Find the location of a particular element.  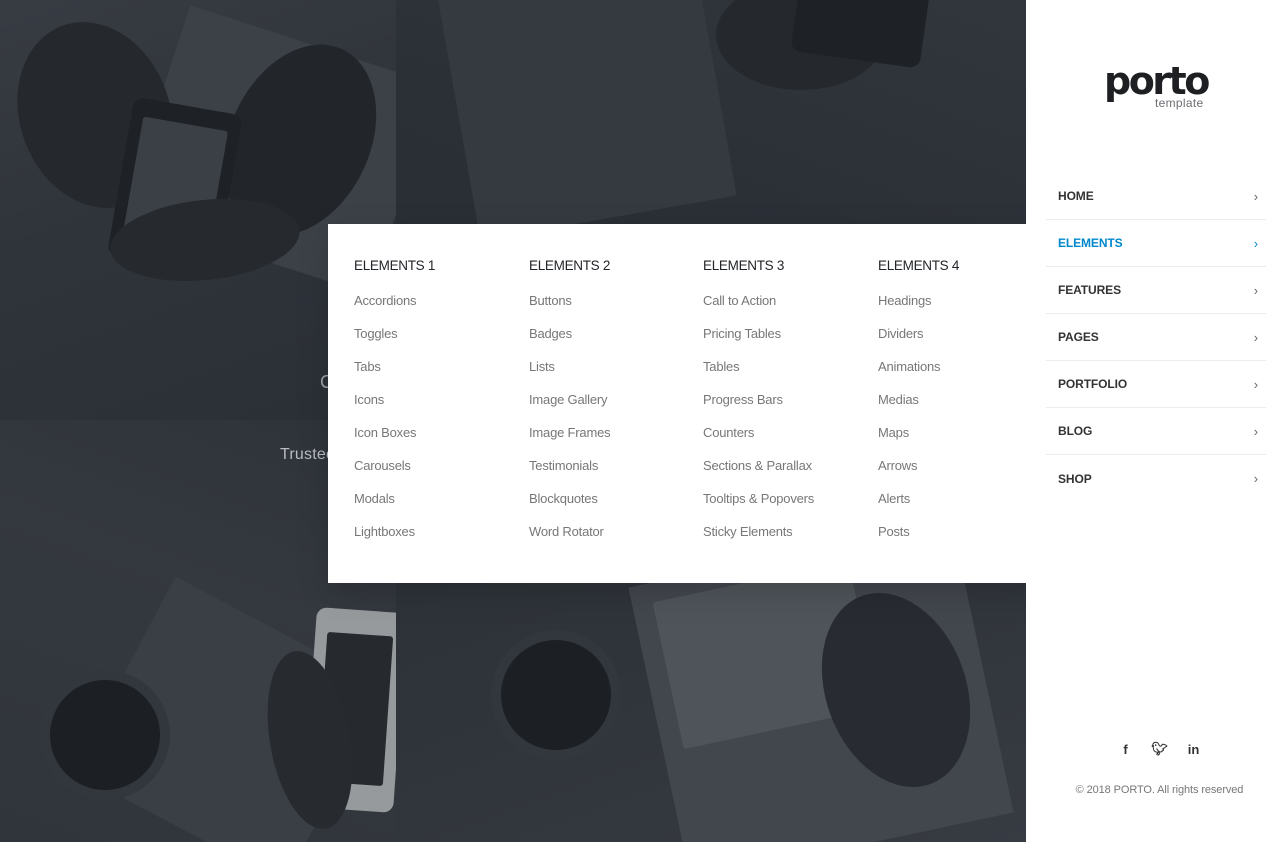

nav-item-blog: BLOG › is located at coordinates (1156, 431).